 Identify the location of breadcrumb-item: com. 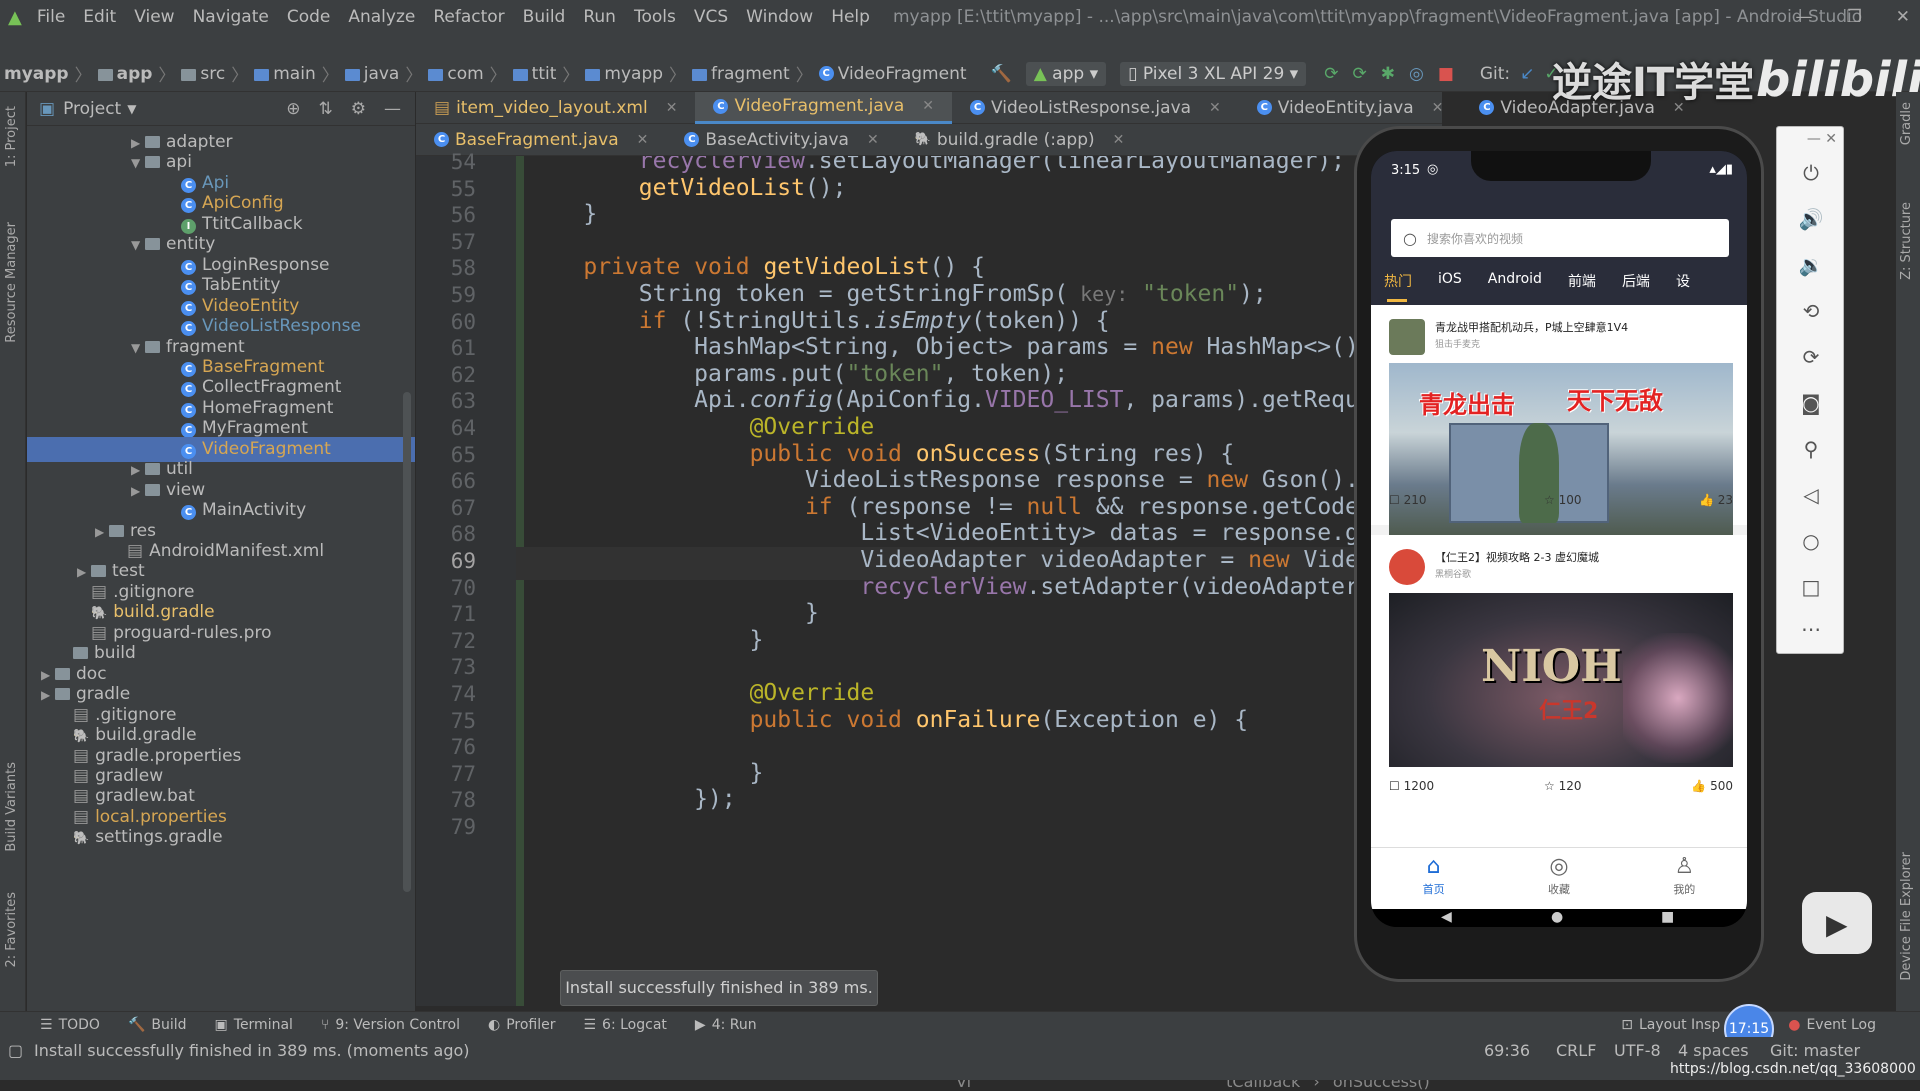
(455, 74).